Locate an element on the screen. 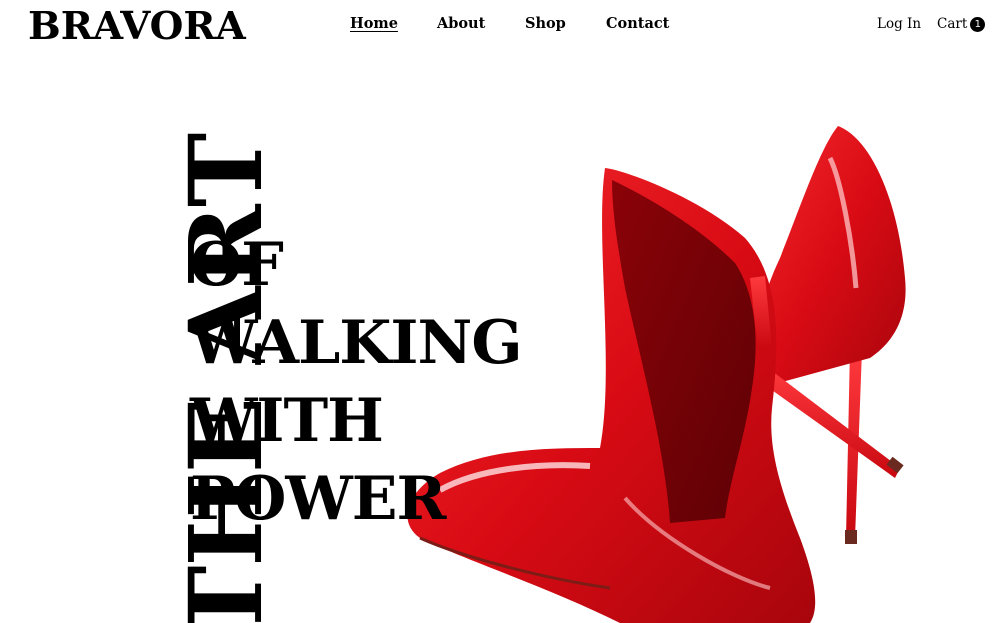 This screenshot has height=623, width=1000. nav-link-home: Home is located at coordinates (374, 24).